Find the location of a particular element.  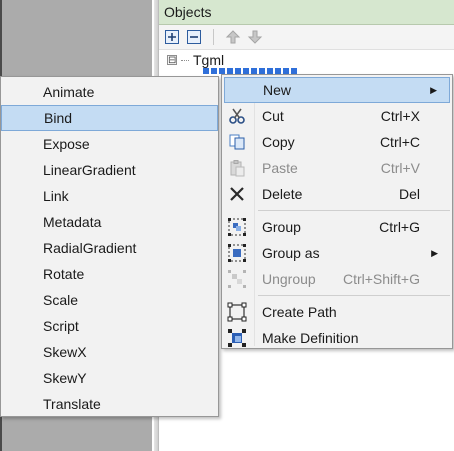

menu-item-label: Cut is located at coordinates (273, 116).